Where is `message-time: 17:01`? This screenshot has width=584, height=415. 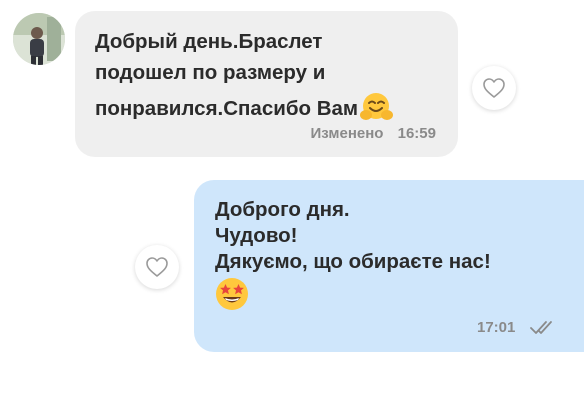 message-time: 17:01 is located at coordinates (496, 327).